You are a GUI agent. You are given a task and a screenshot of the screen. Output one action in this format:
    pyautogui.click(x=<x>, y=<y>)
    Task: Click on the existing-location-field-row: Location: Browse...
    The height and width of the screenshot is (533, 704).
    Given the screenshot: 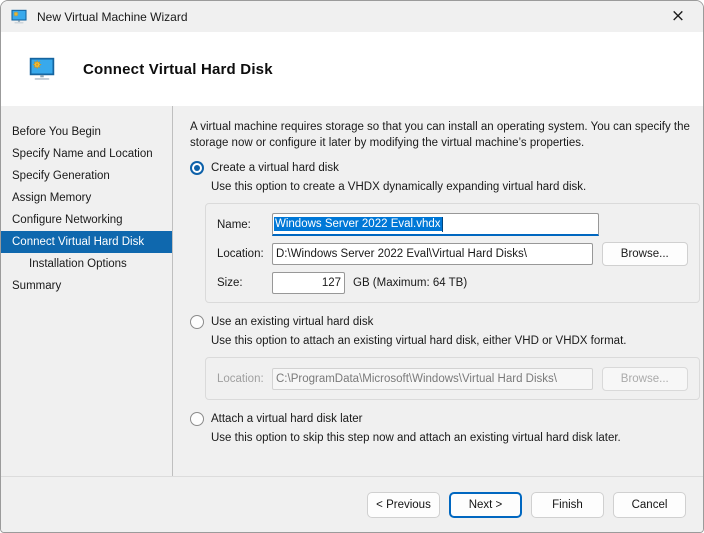 What is the action you would take?
    pyautogui.click(x=452, y=379)
    